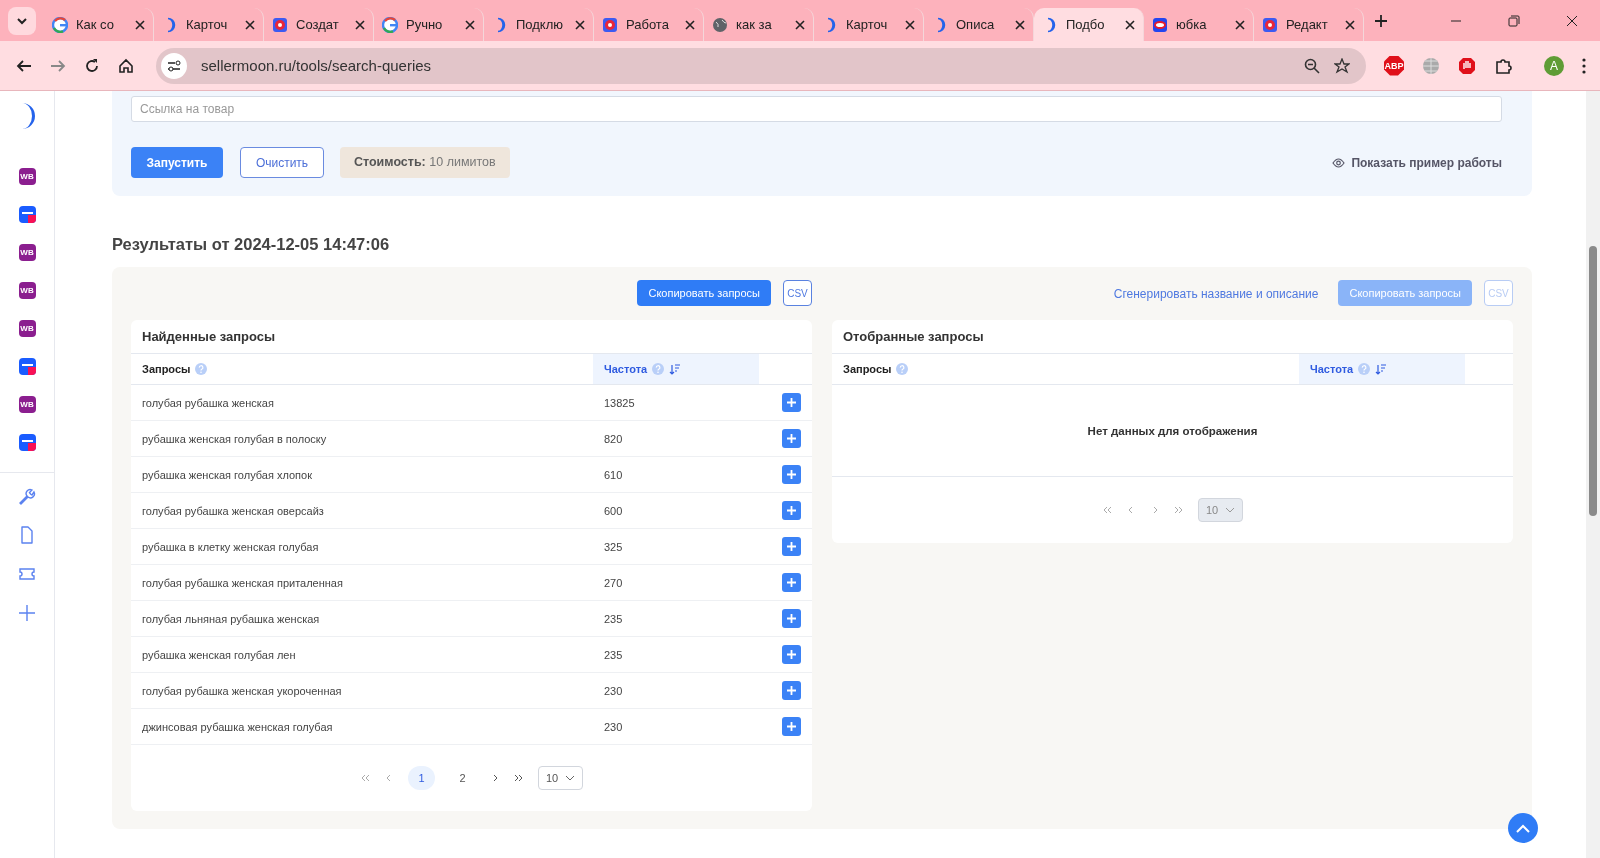 The width and height of the screenshot is (1600, 858). Describe the element at coordinates (237, 726) in the screenshot. I see `query-cell: джинсовая рубашка женская голубая` at that location.